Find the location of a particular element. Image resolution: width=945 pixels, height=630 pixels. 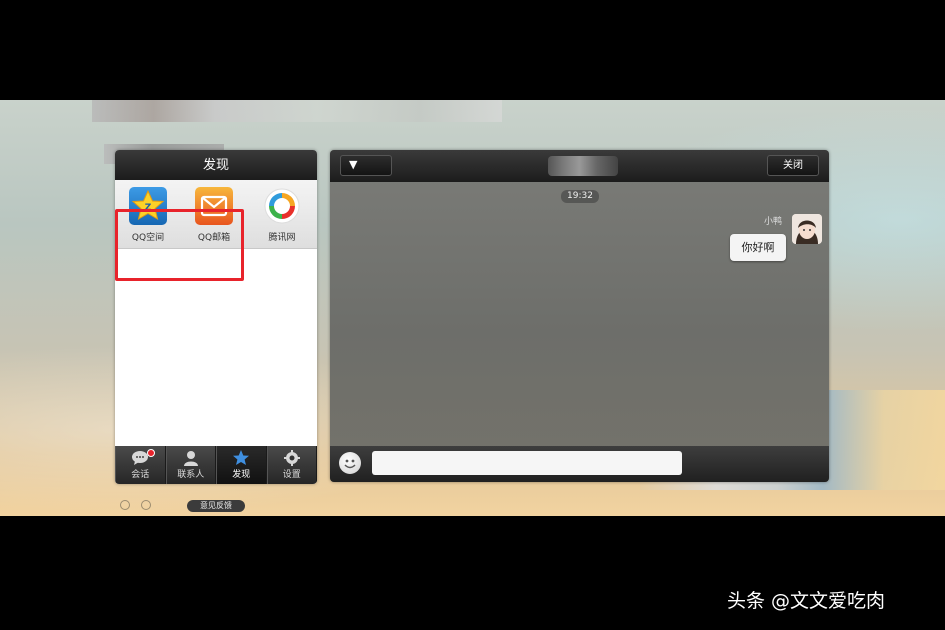

avatar is located at coordinates (807, 229).